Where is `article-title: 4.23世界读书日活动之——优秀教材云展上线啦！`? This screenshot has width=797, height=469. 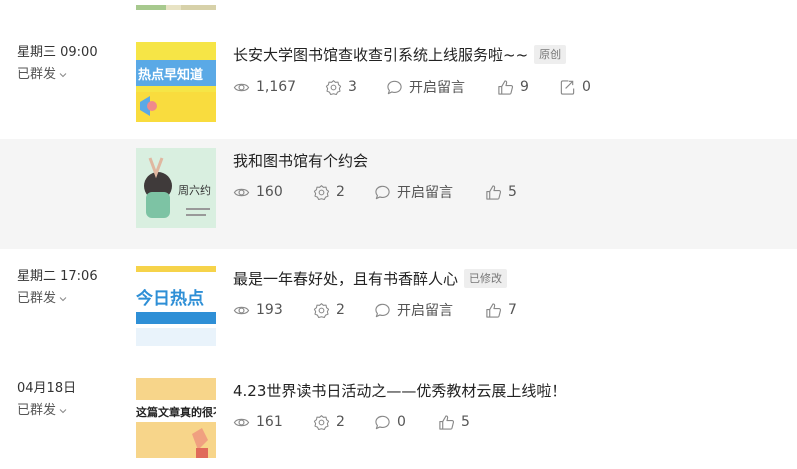 article-title: 4.23世界读书日活动之——优秀教材云展上线啦！ is located at coordinates (399, 390).